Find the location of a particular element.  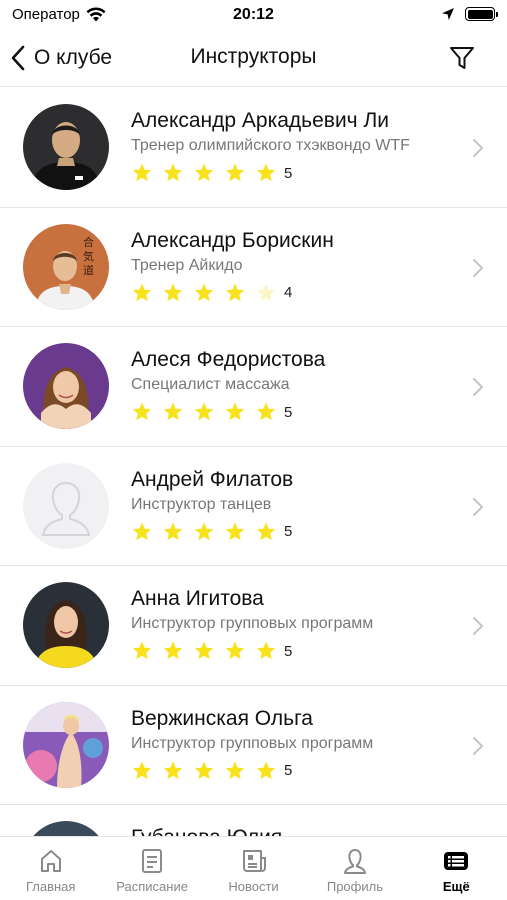

instructor-row: Андрей Филатов Инструктор танцев 5 is located at coordinates (253, 506).